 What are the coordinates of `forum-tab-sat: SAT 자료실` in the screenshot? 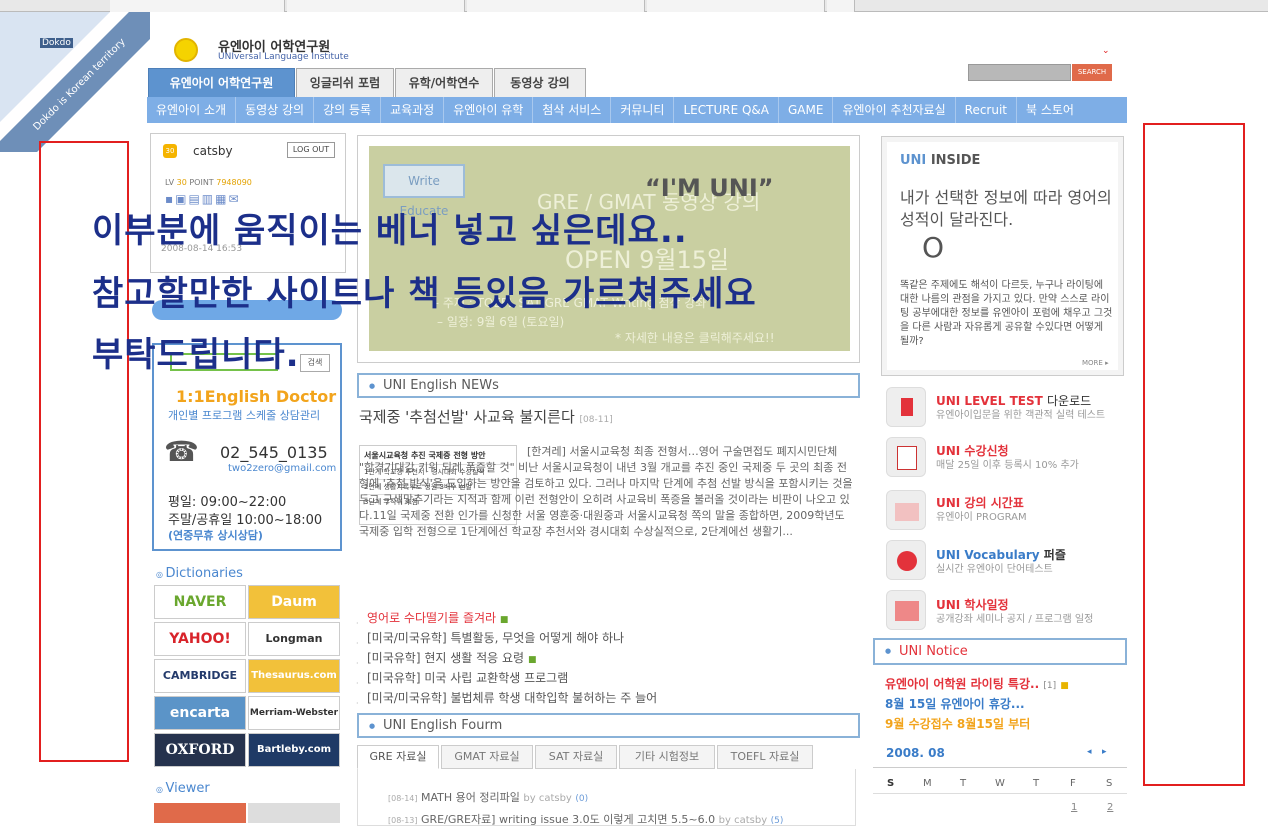 It's located at (576, 757).